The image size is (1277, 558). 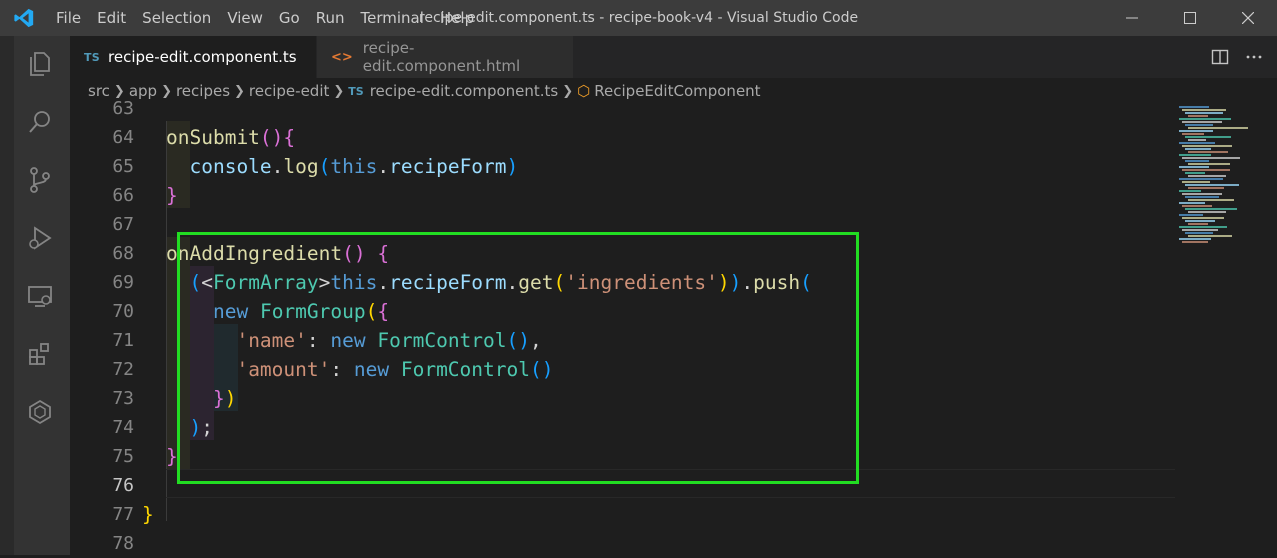 What do you see at coordinates (123, 398) in the screenshot?
I see `line-number: 73` at bounding box center [123, 398].